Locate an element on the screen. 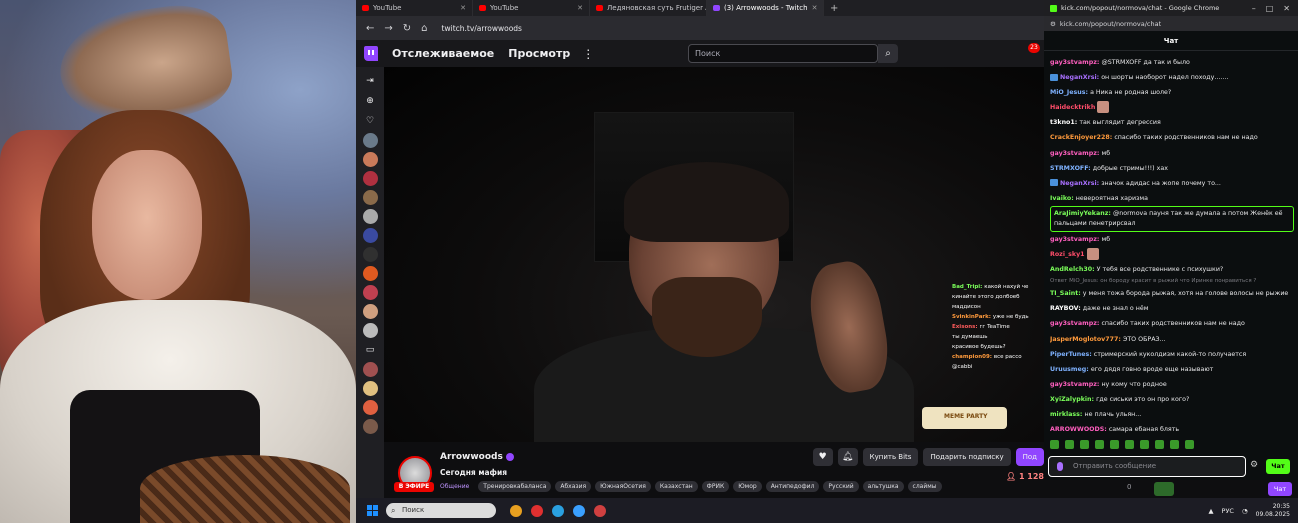 This screenshot has height=523, width=1298. heart-icon: ♡ is located at coordinates (370, 121).